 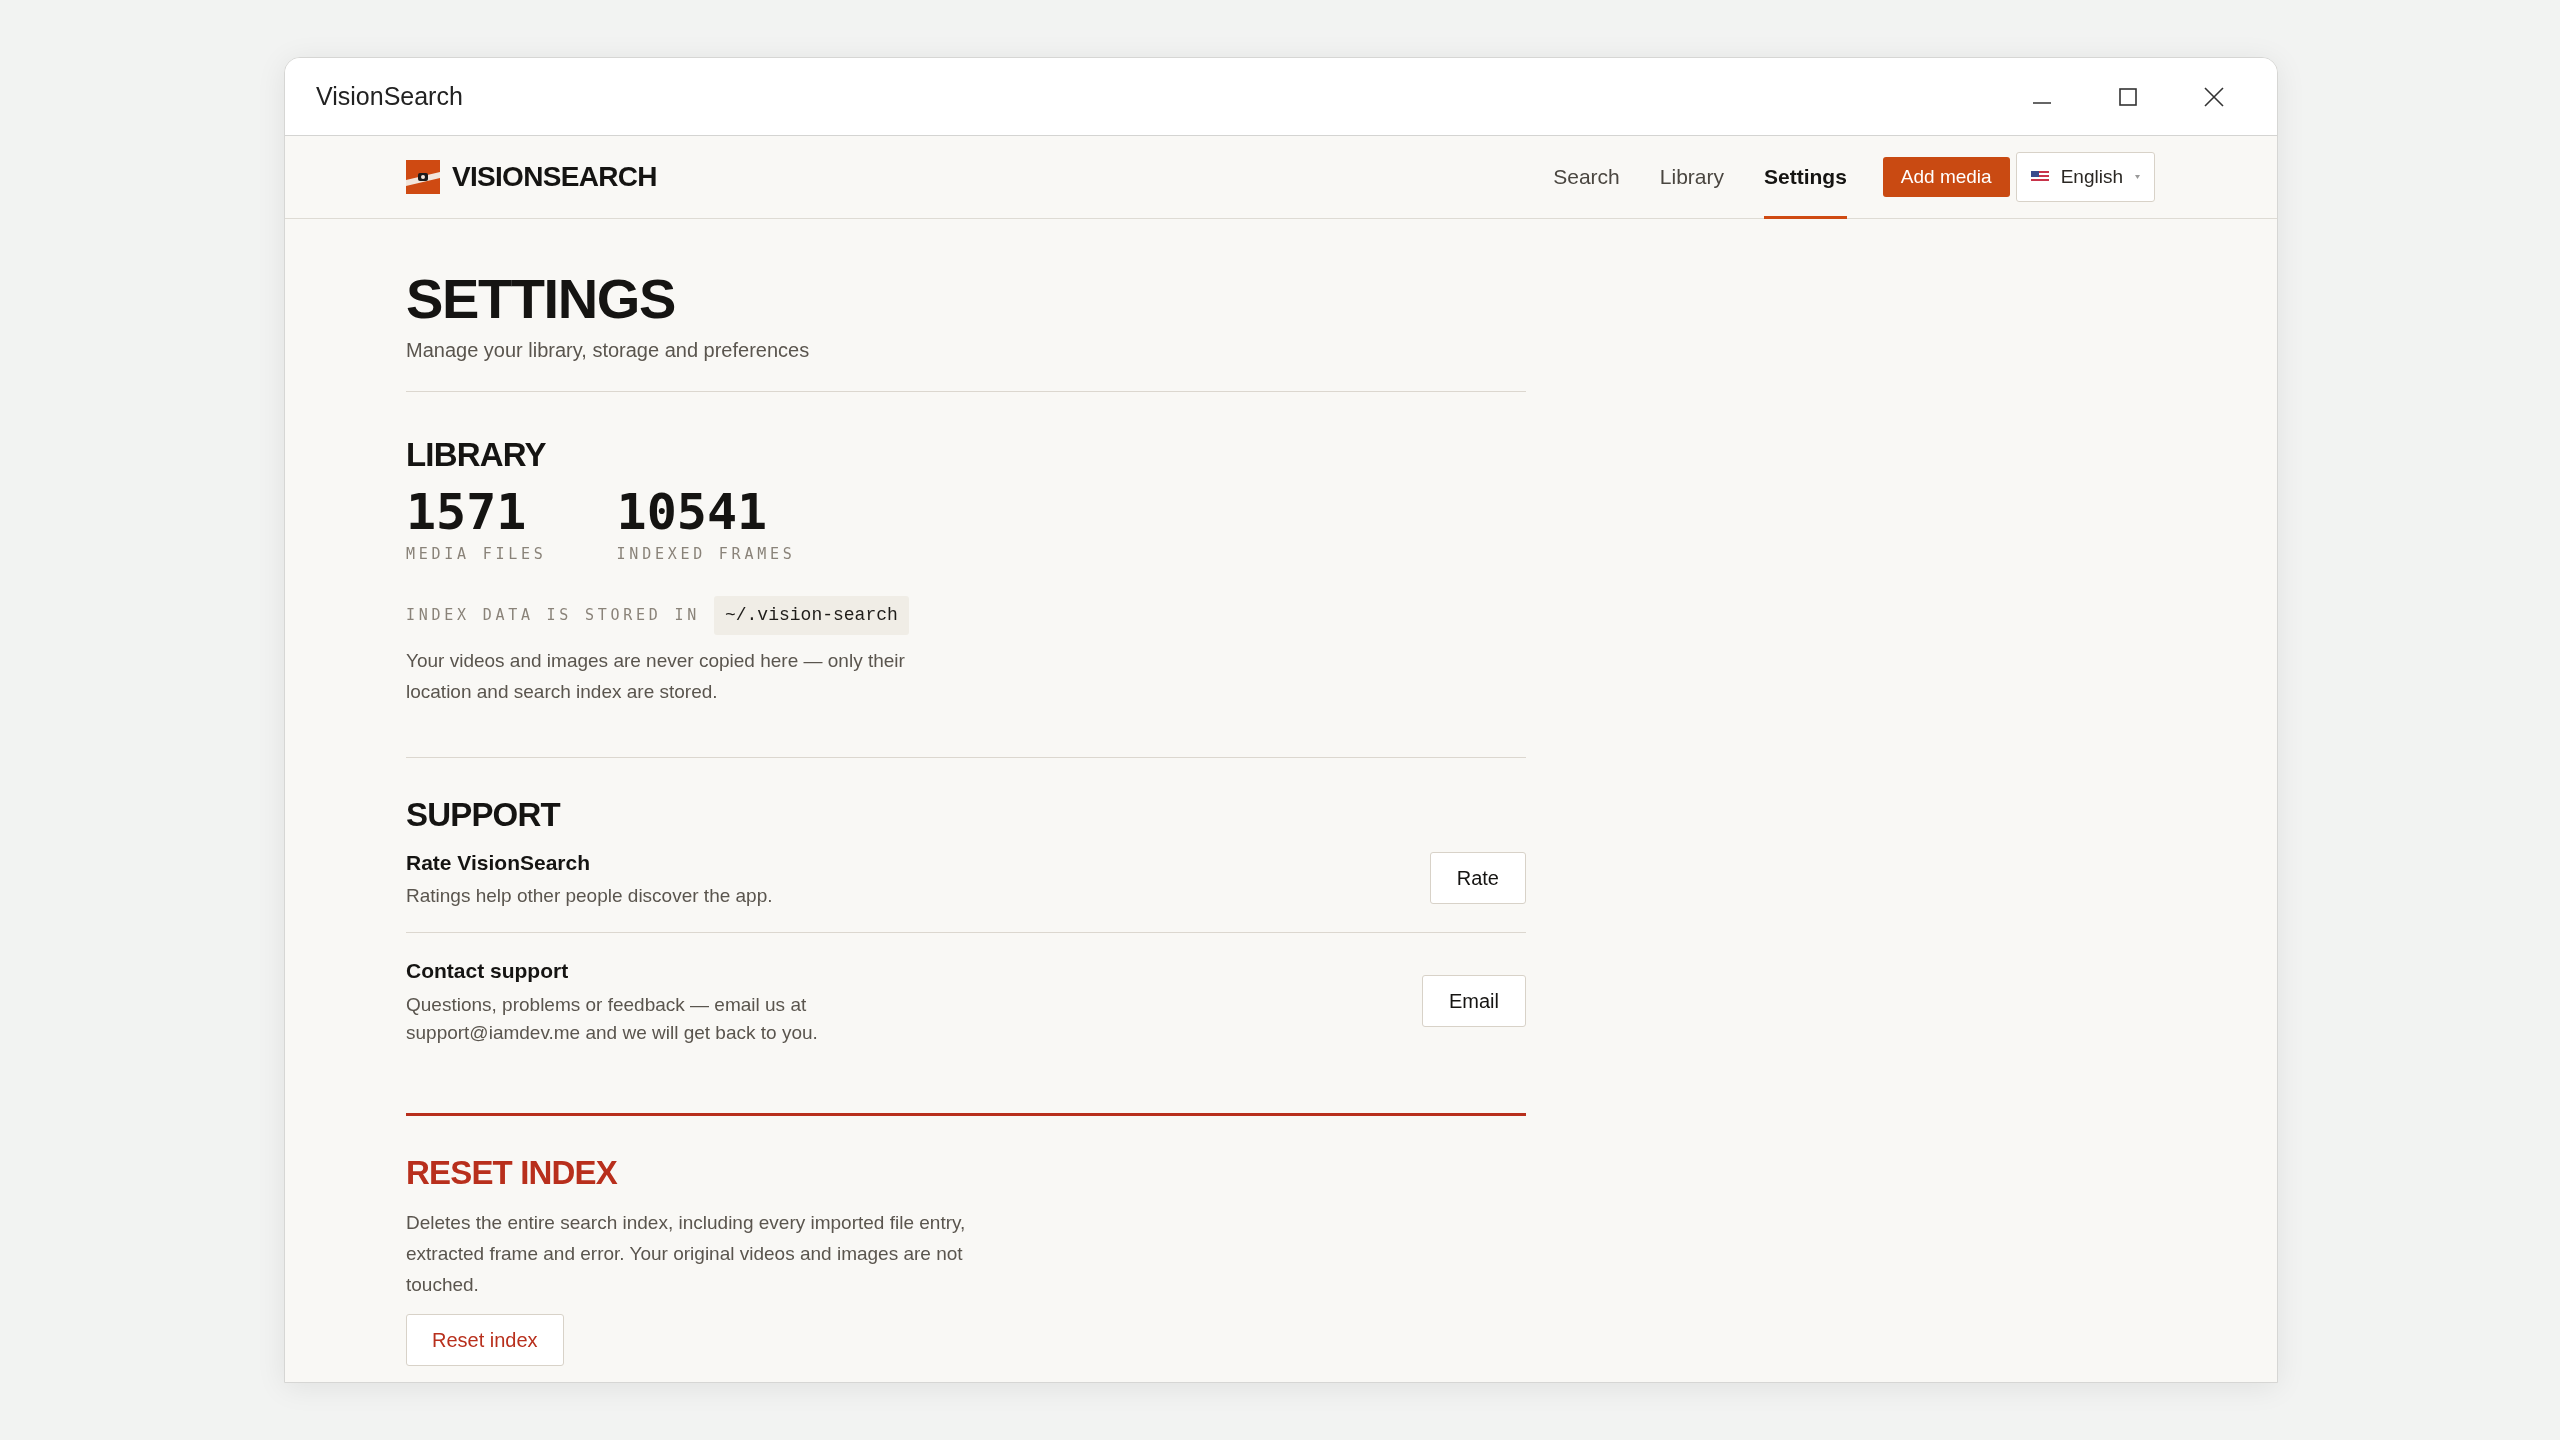 I want to click on stat-label: INDEXED FRAMES, so click(x=706, y=554).